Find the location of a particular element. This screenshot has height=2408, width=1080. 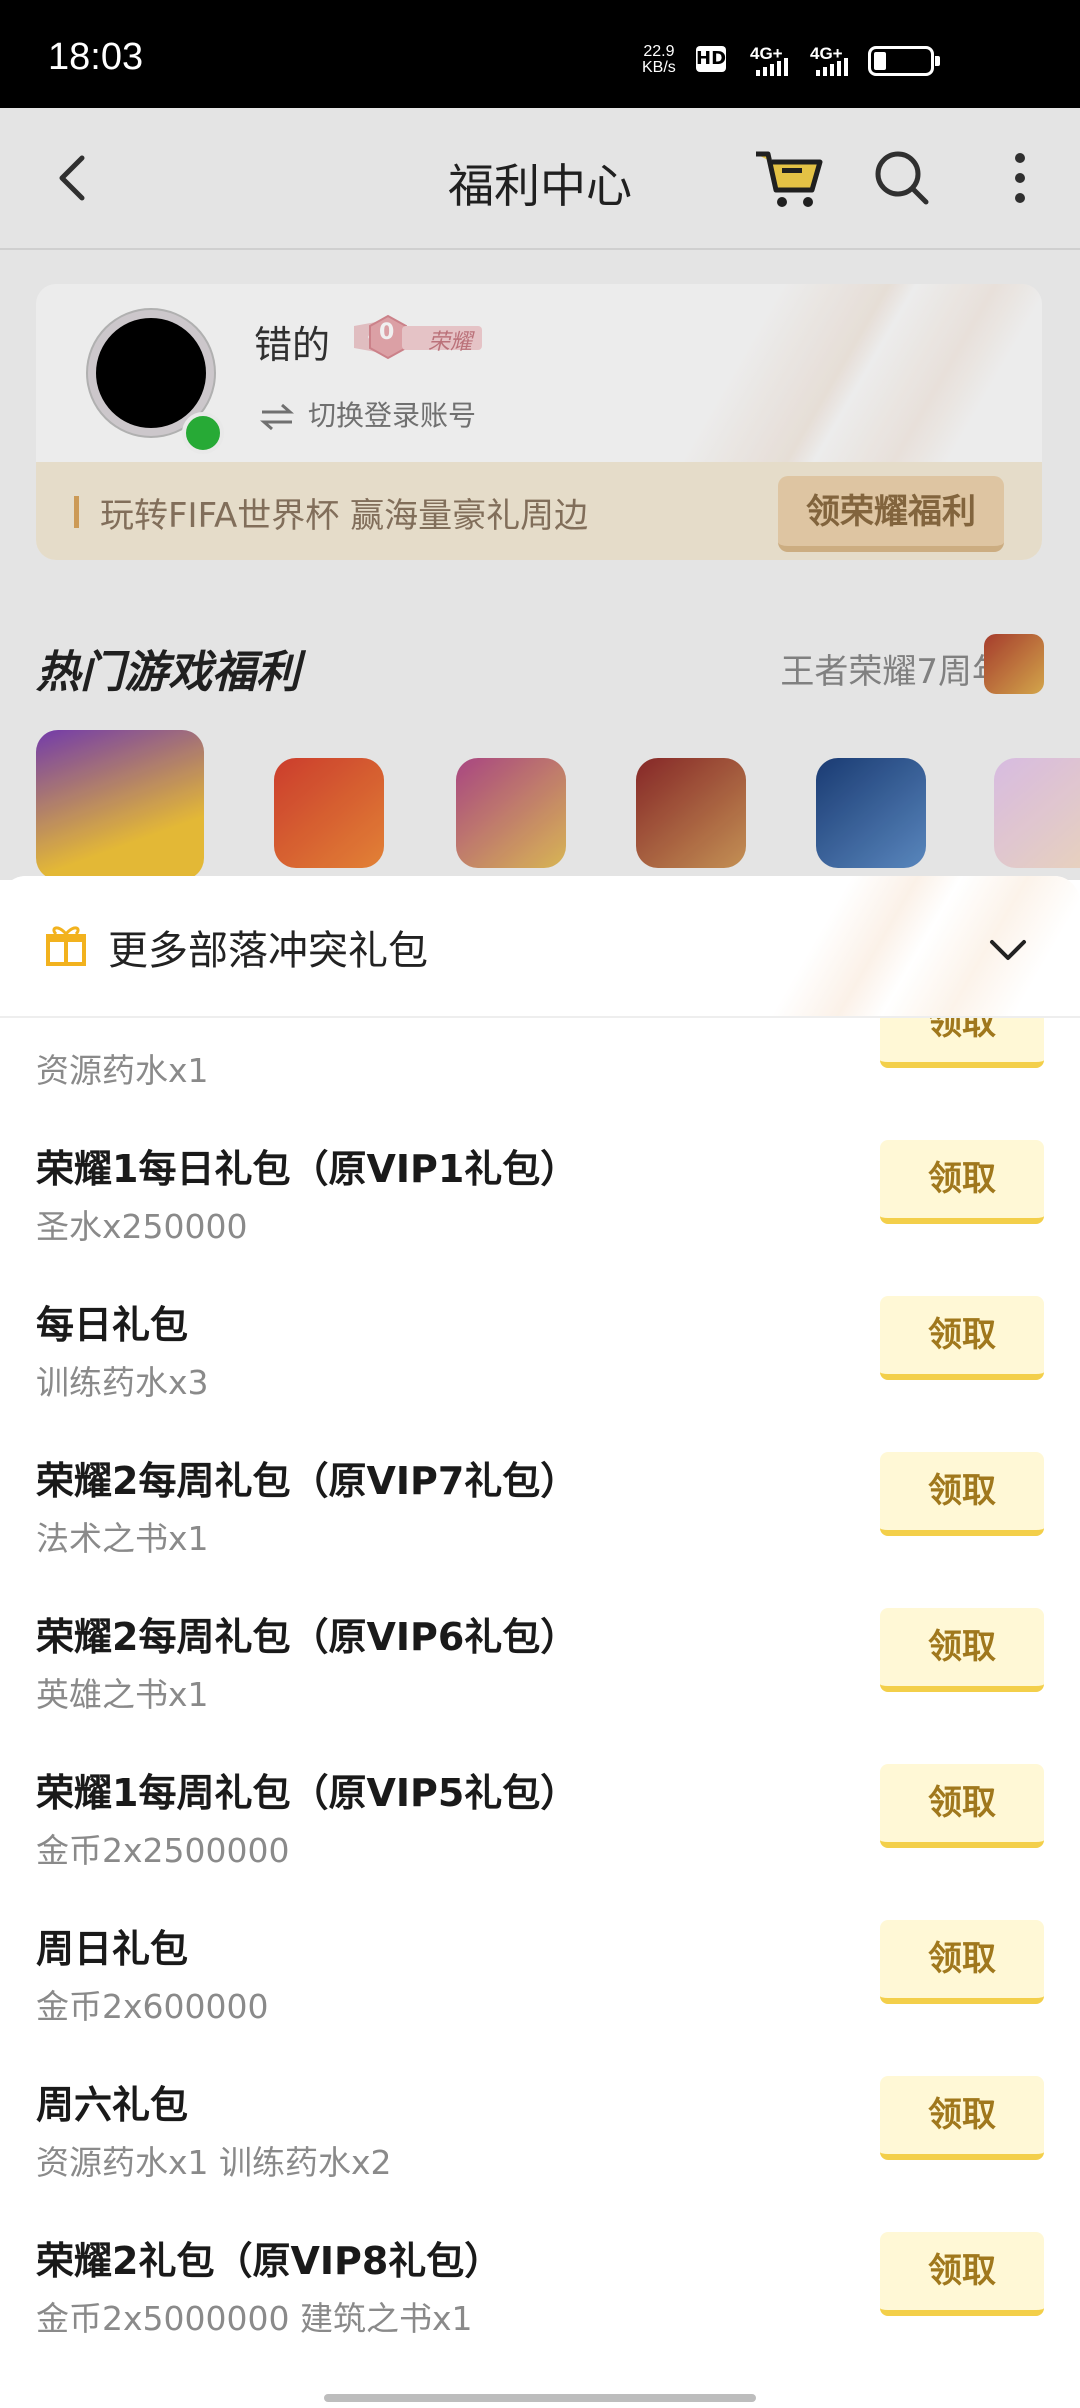

sheet-title: 更多部落冲突礼包 is located at coordinates (268, 951).